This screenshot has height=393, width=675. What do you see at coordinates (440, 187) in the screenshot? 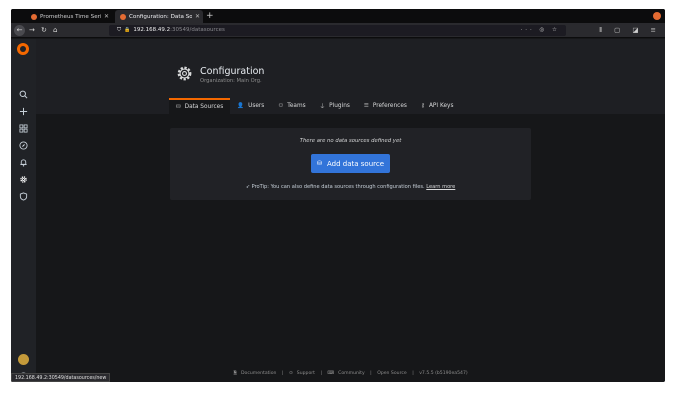
I see `learn-more-link: Learn more` at bounding box center [440, 187].